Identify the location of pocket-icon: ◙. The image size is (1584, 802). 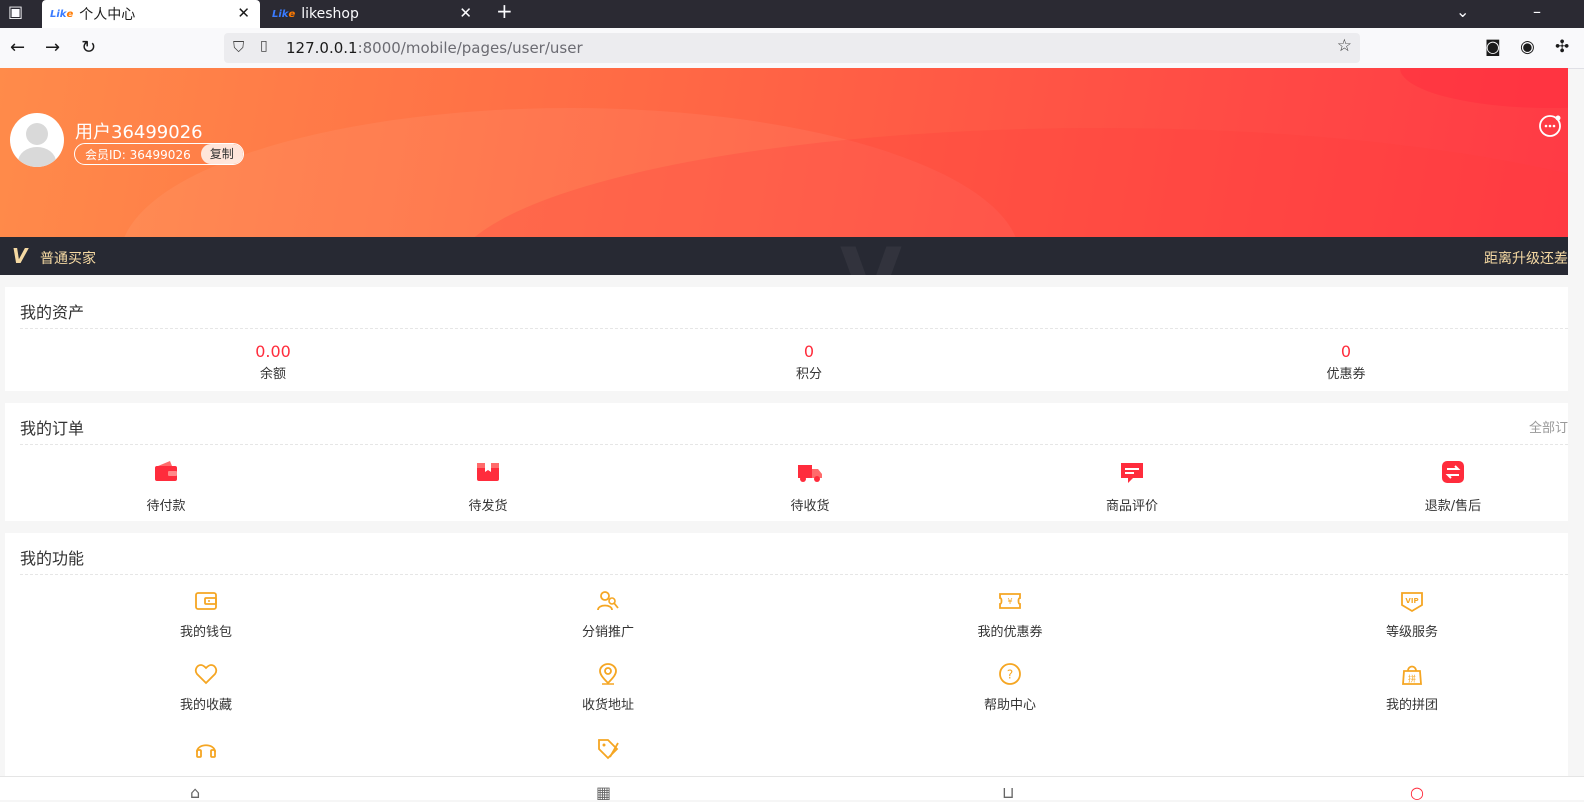
(1493, 46).